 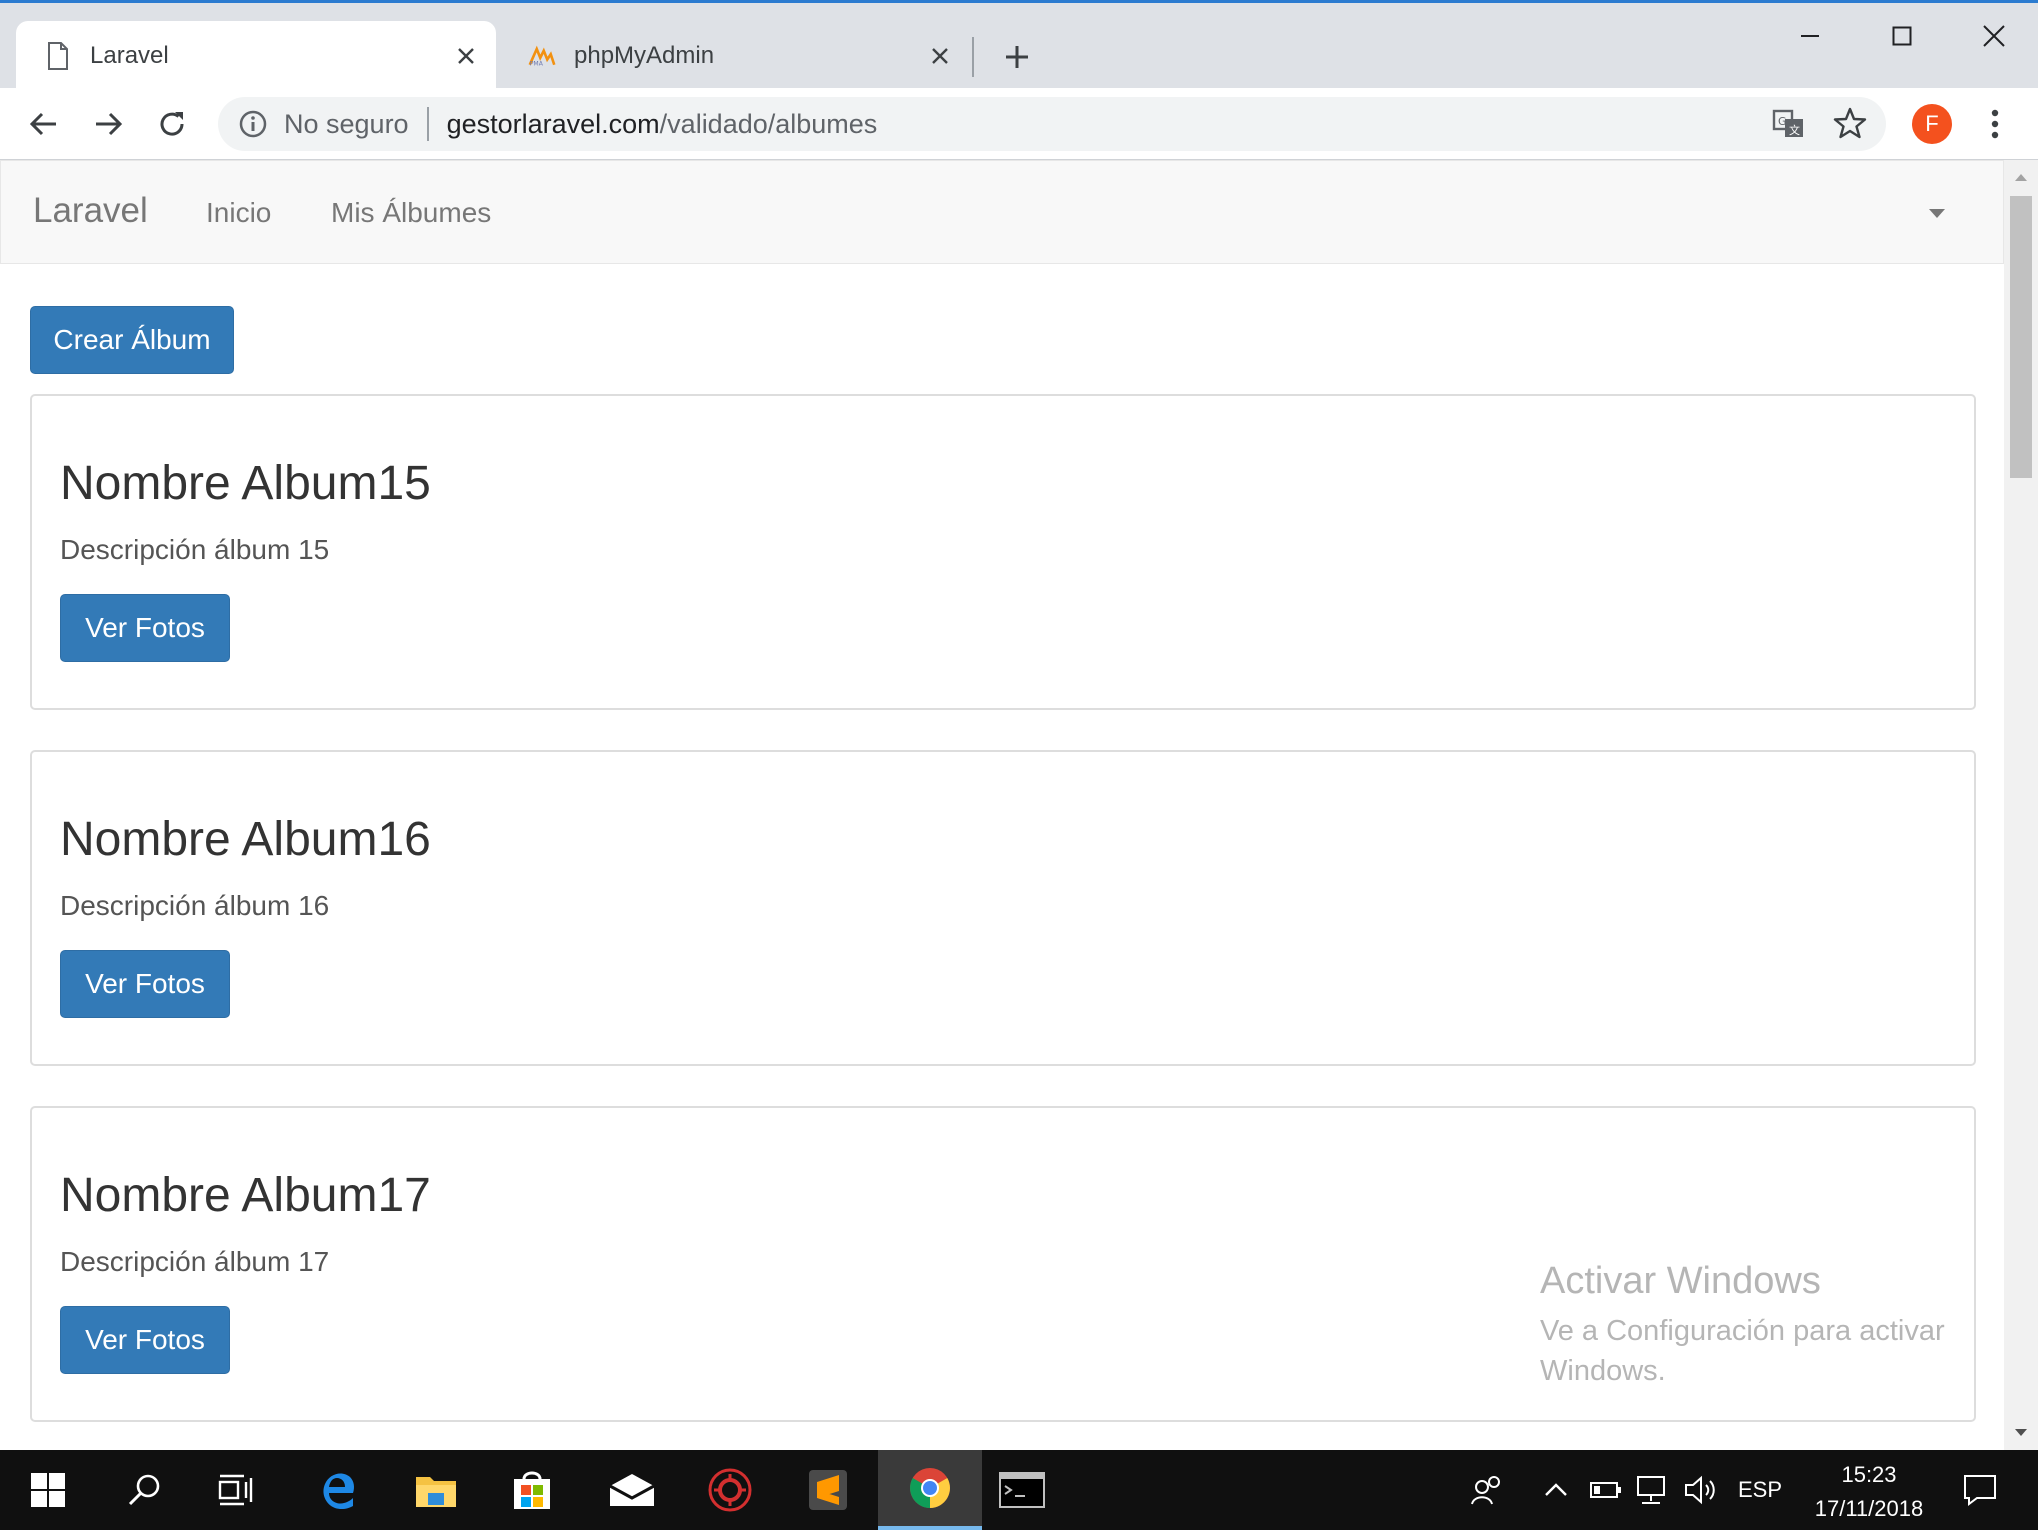 What do you see at coordinates (236, 1490) in the screenshot?
I see `task-view-icon` at bounding box center [236, 1490].